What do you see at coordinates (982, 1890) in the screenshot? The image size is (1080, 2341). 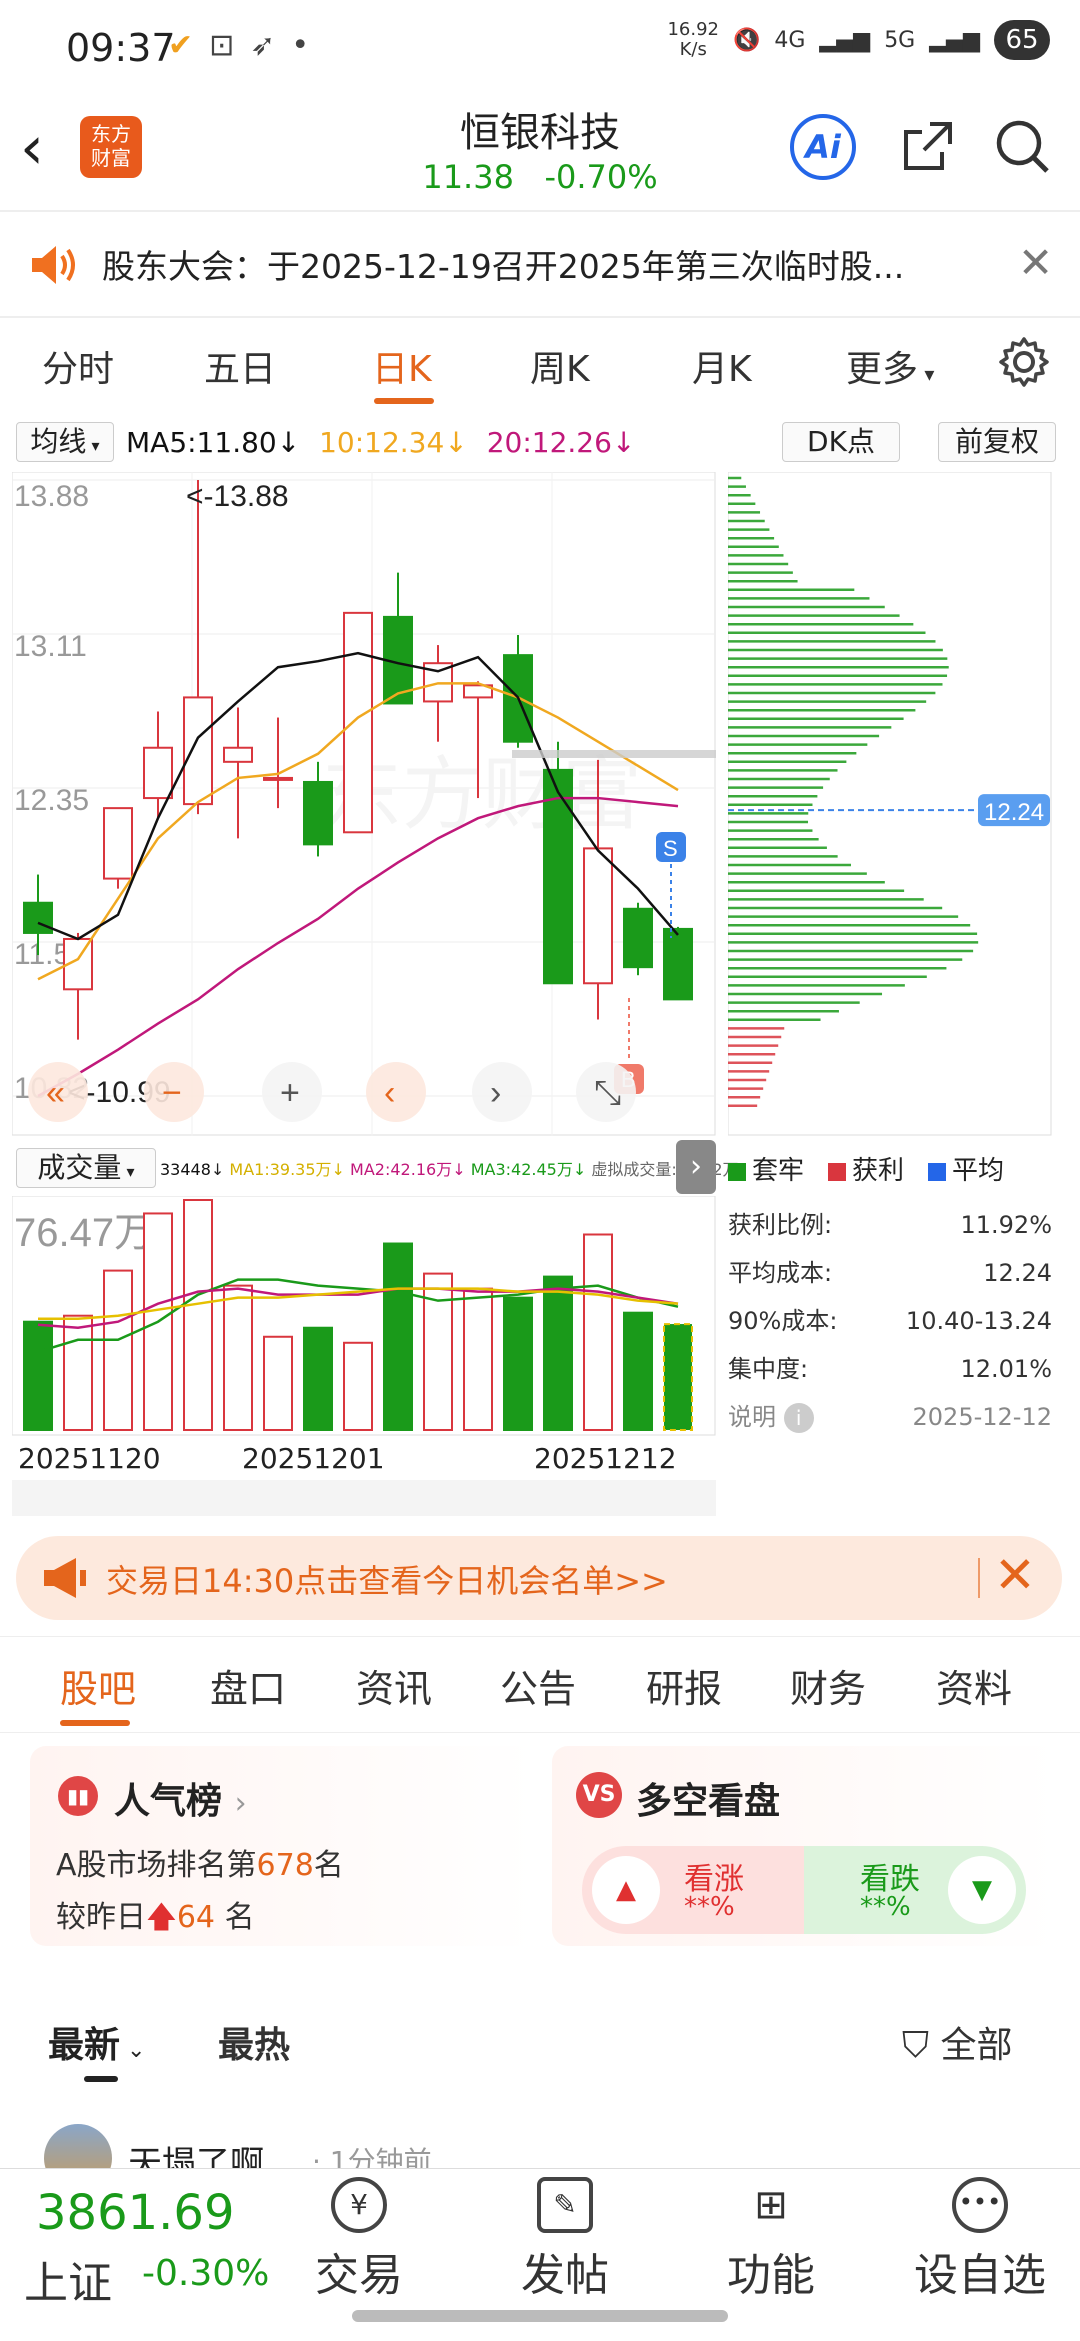 I see `triangle-down-icon: ▼` at bounding box center [982, 1890].